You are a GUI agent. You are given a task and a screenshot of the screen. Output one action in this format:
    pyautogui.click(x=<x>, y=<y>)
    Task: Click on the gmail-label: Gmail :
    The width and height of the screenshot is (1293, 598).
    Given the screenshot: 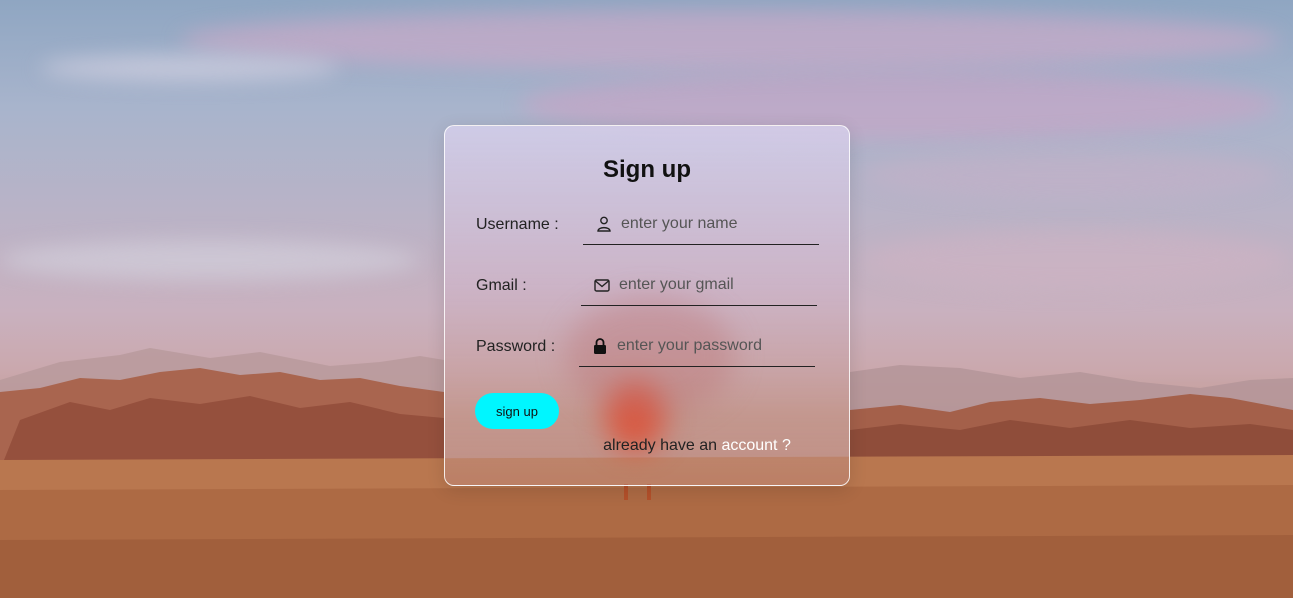 What is the action you would take?
    pyautogui.click(x=501, y=285)
    